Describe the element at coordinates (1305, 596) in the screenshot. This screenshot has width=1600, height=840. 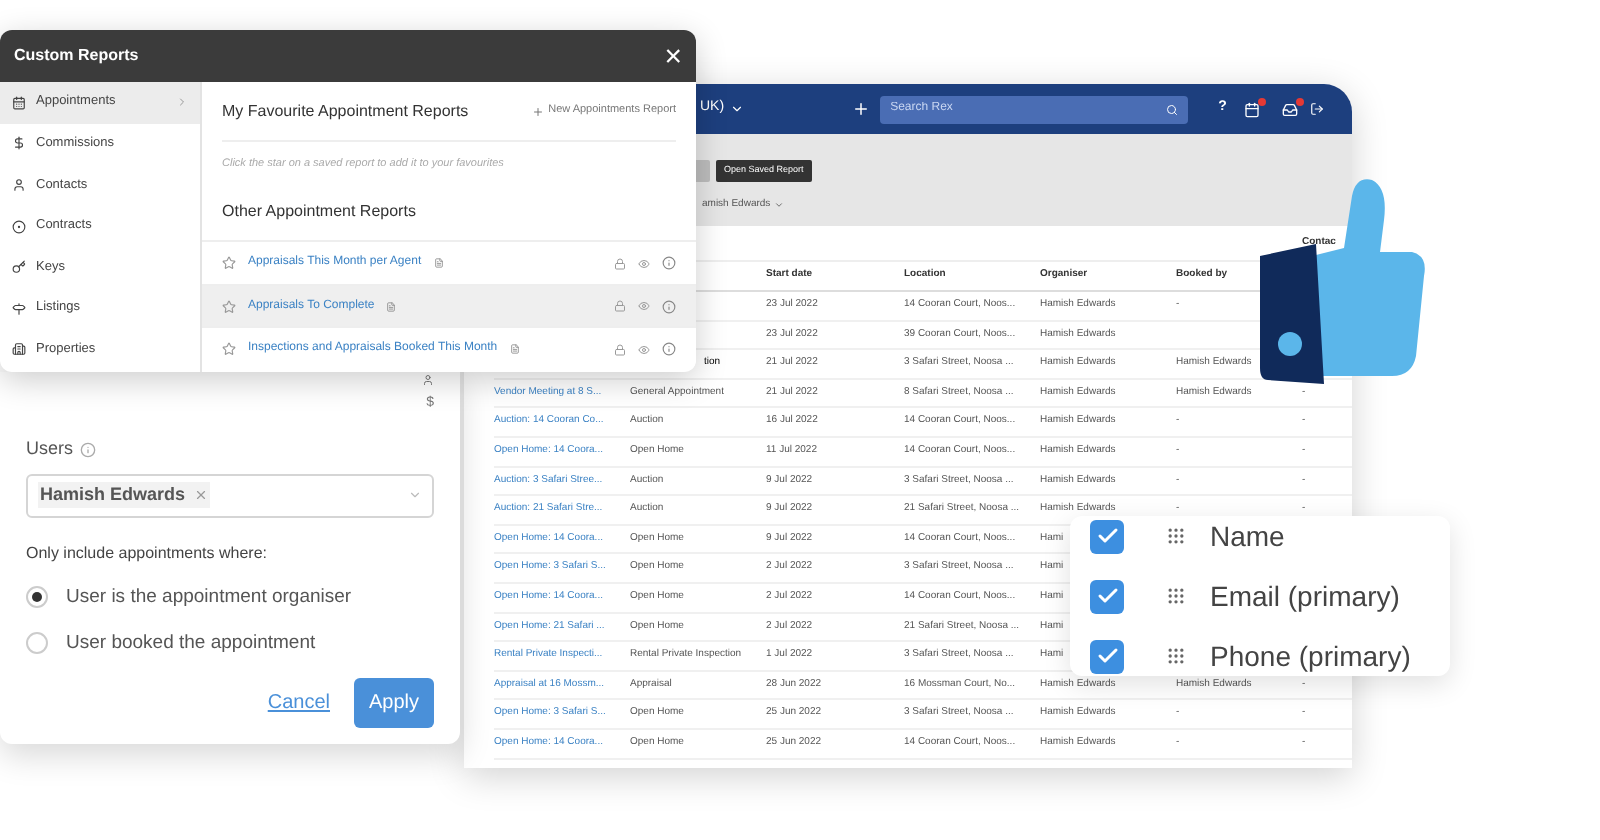
I see `column-label: Email (primary)` at that location.